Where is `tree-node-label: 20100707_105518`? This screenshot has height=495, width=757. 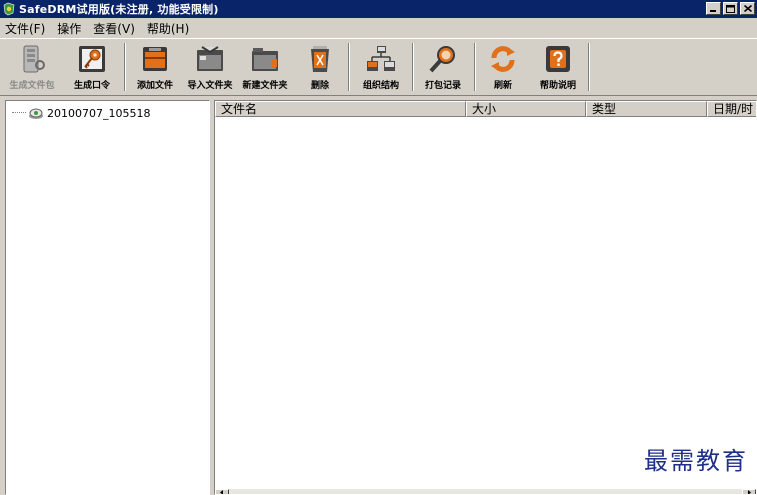 tree-node-label: 20100707_105518 is located at coordinates (99, 113).